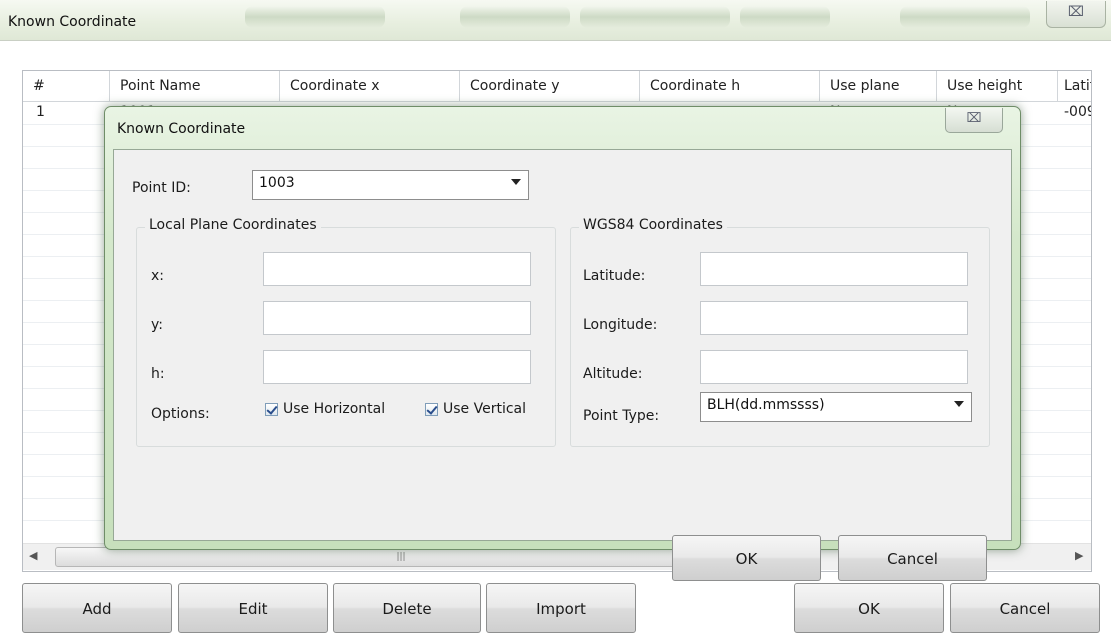 The image size is (1111, 641). I want to click on dialog-title: Known Coordinate, so click(181, 129).